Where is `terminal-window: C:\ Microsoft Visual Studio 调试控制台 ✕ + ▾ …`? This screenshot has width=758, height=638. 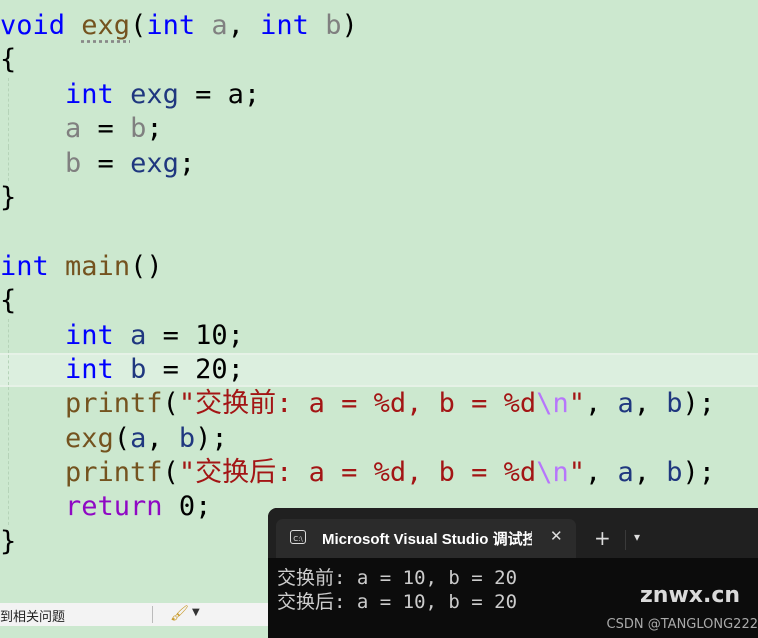 terminal-window: C:\ Microsoft Visual Studio 调试控制台 ✕ + ▾ … is located at coordinates (513, 573).